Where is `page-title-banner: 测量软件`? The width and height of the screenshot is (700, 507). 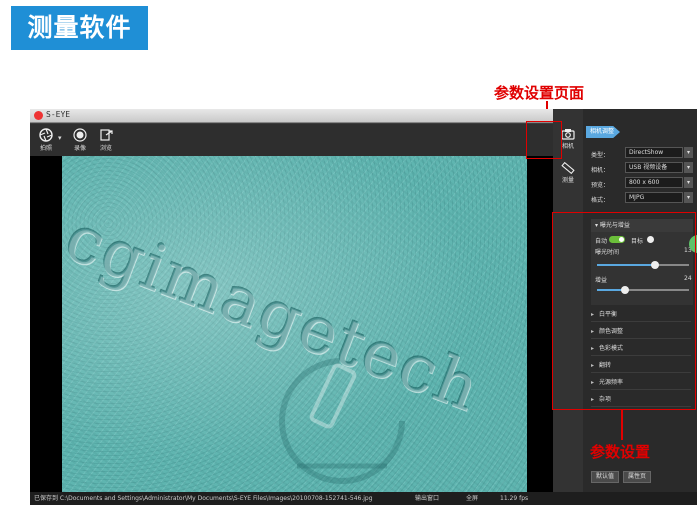
page-title-banner: 测量软件 is located at coordinates (79, 28).